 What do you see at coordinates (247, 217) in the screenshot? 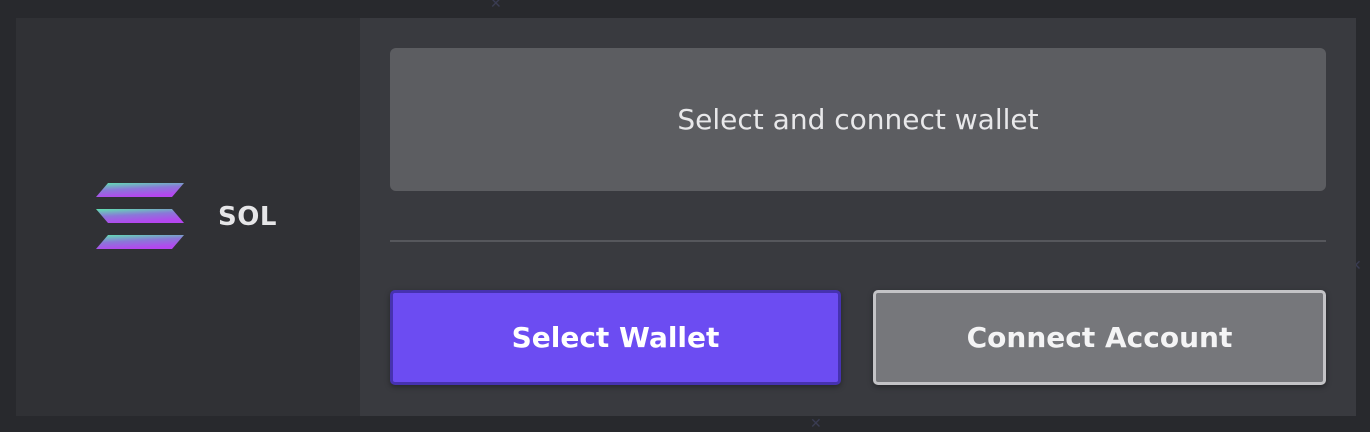
I see `token-symbol: SOL` at bounding box center [247, 217].